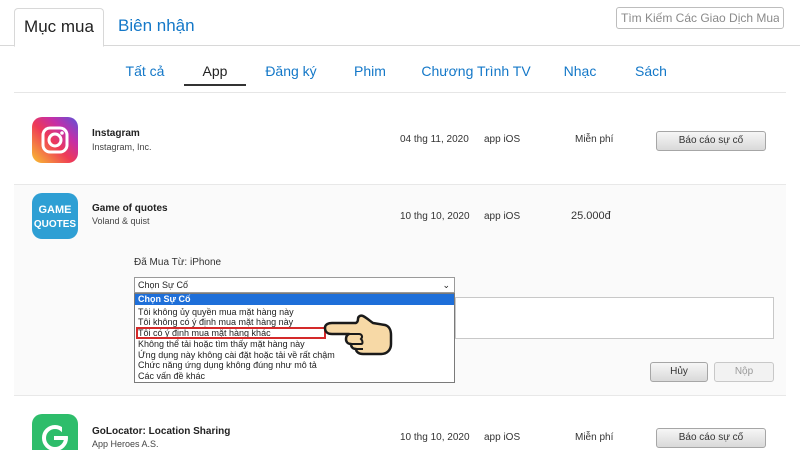 This screenshot has height=450, width=800. I want to click on problem-select: Chọn Sự Cố ⌄, so click(294, 285).